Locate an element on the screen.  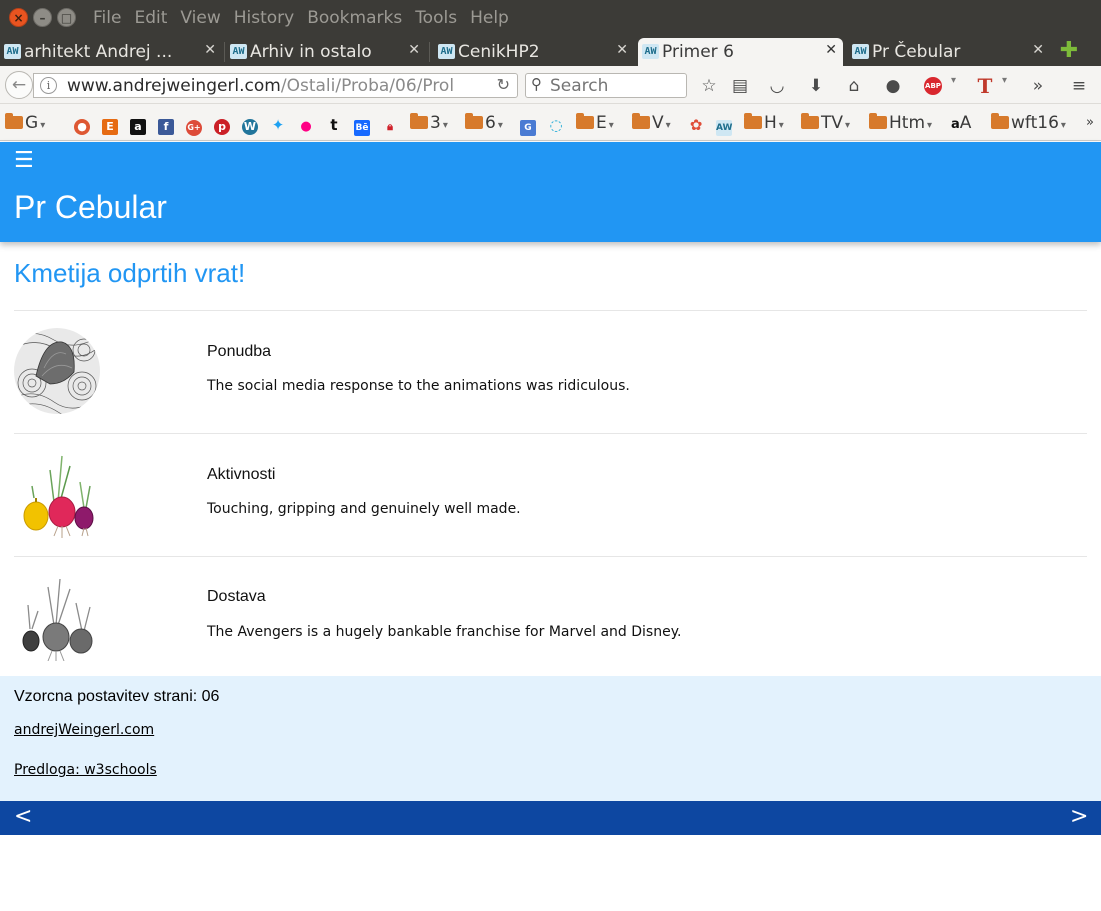
bookmark-folder-v: V ▾ is located at coordinates (651, 123).